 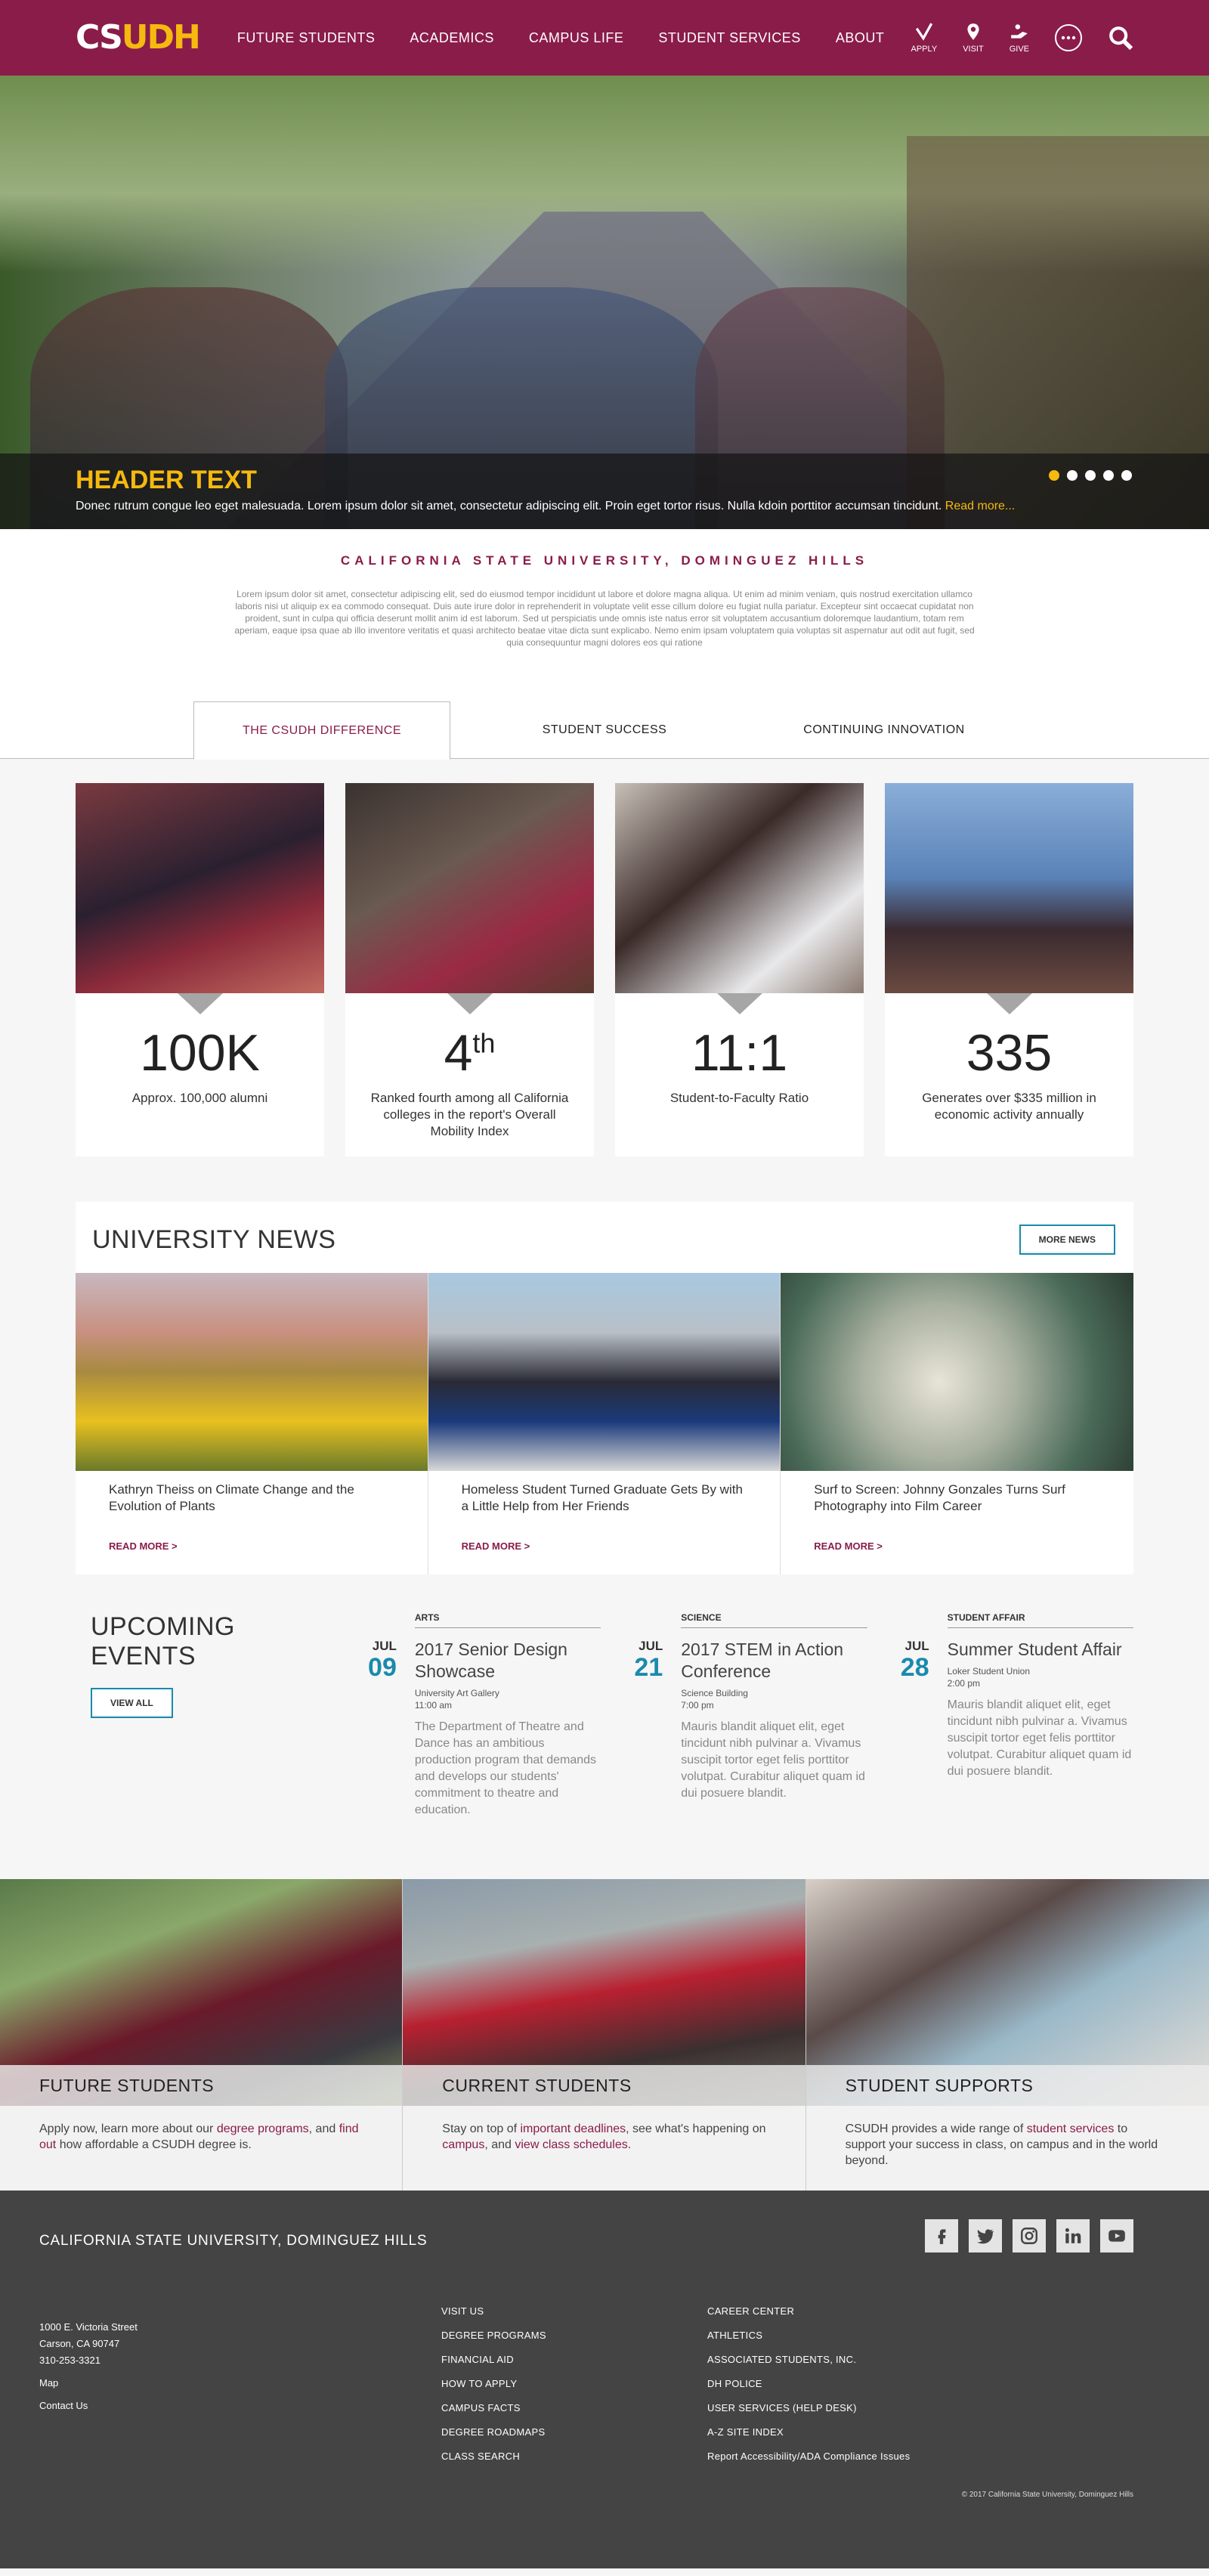 What do you see at coordinates (201, 1992) in the screenshot?
I see `future-students-photo: FUTURE STUDENTS` at bounding box center [201, 1992].